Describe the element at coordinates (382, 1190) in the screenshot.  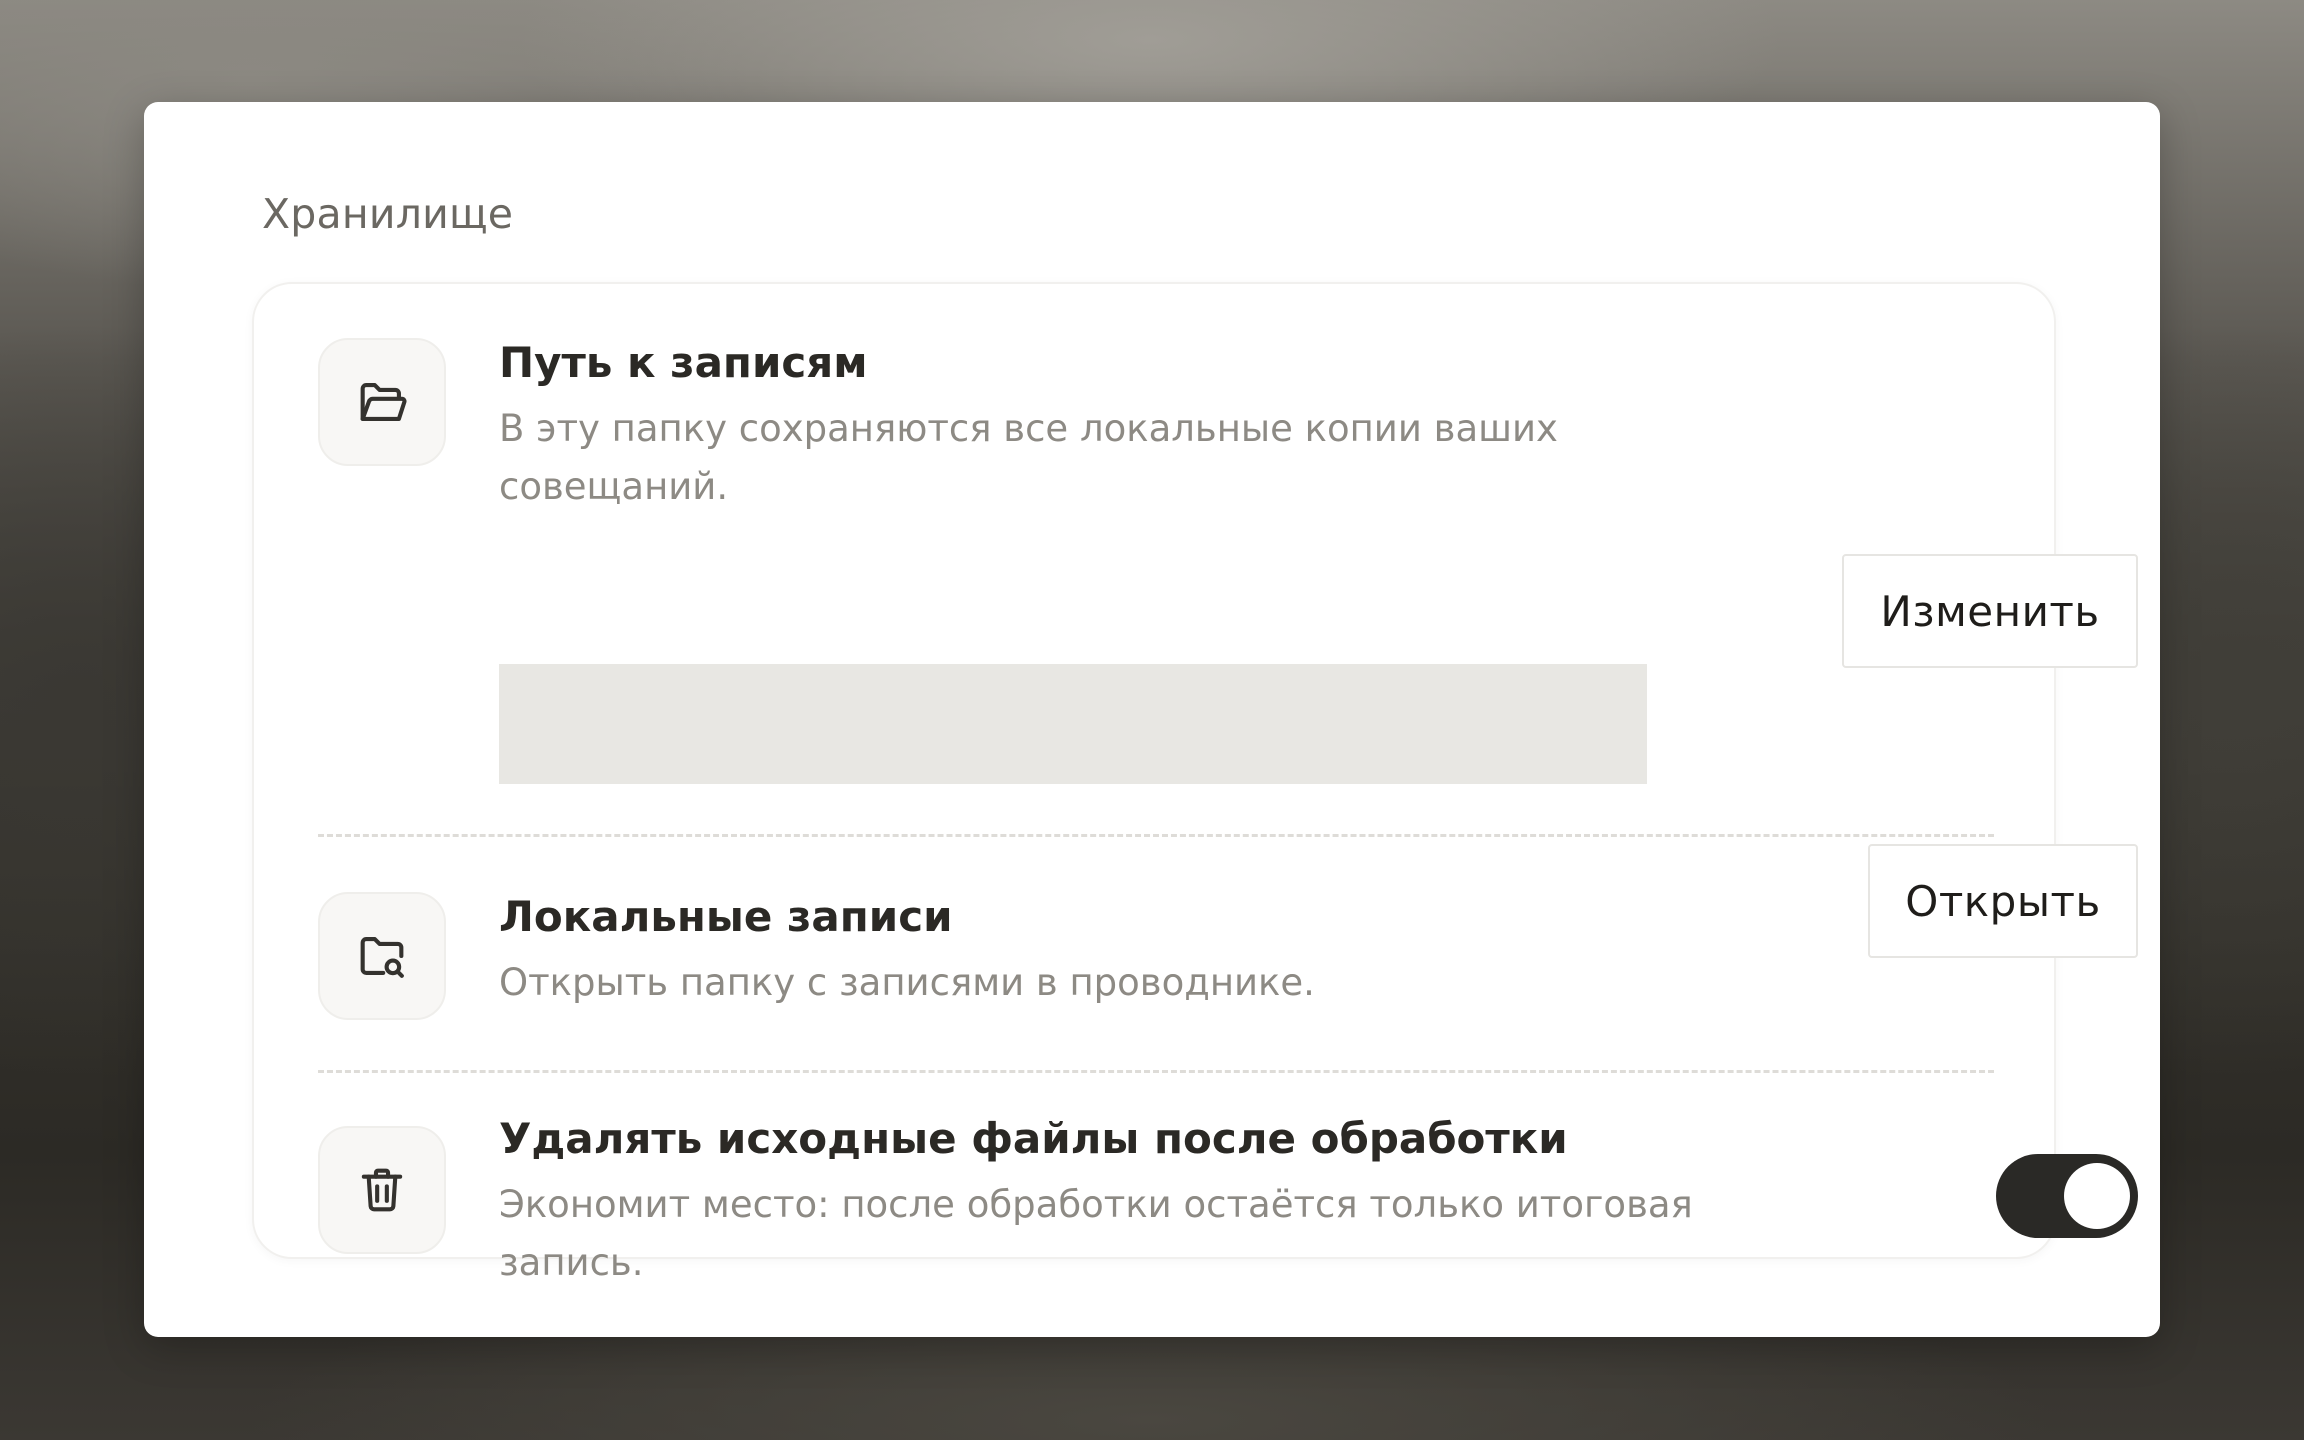
I see `trash-icon` at that location.